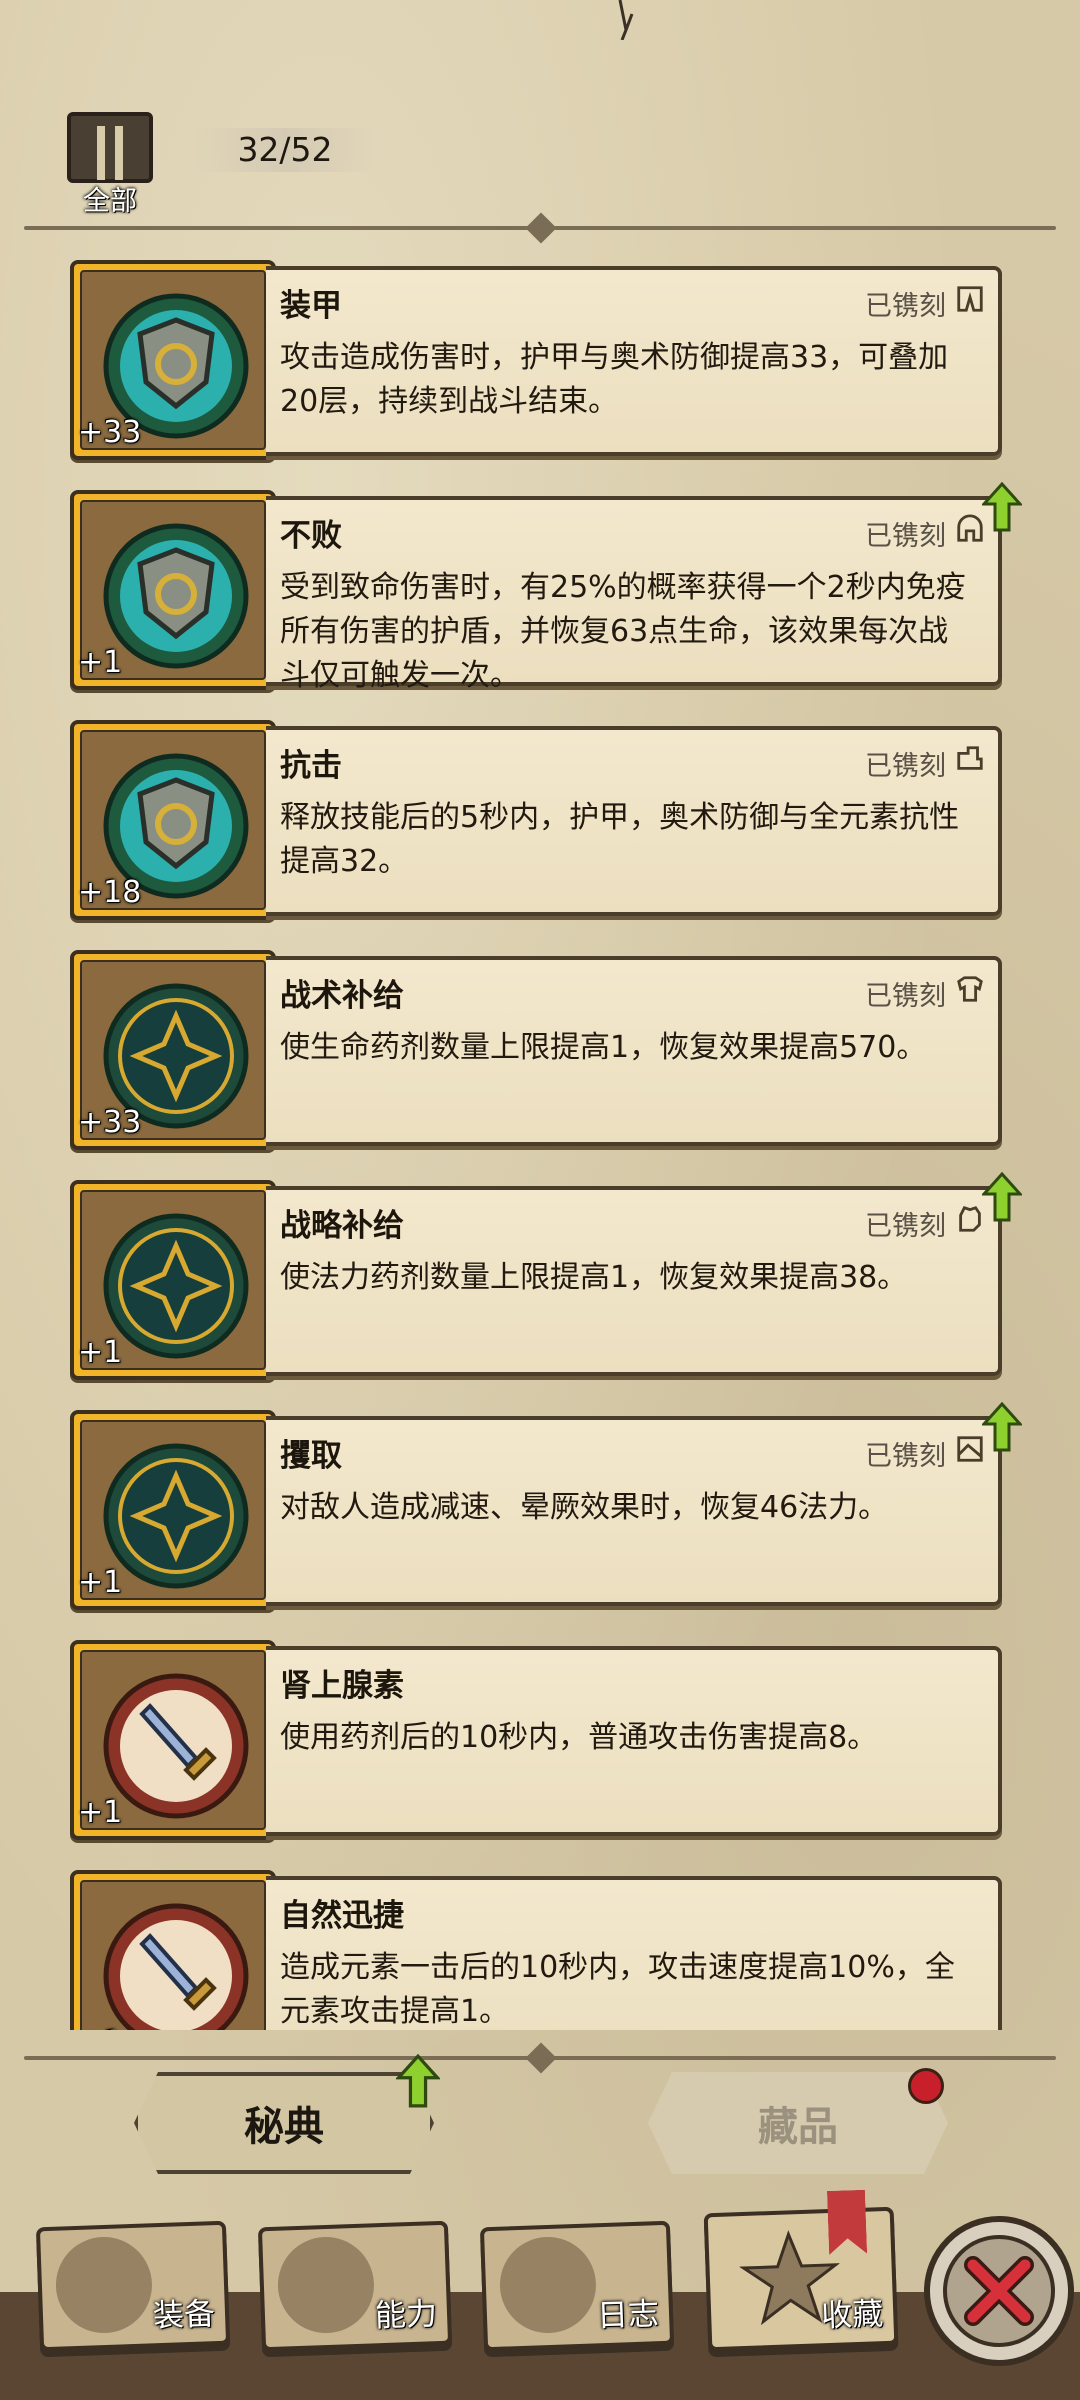 The width and height of the screenshot is (1080, 2400). Describe the element at coordinates (584, 1507) in the screenshot. I see `inscription-description: 对敌人造成减速、晕厥效果时，恢复46法力。` at that location.